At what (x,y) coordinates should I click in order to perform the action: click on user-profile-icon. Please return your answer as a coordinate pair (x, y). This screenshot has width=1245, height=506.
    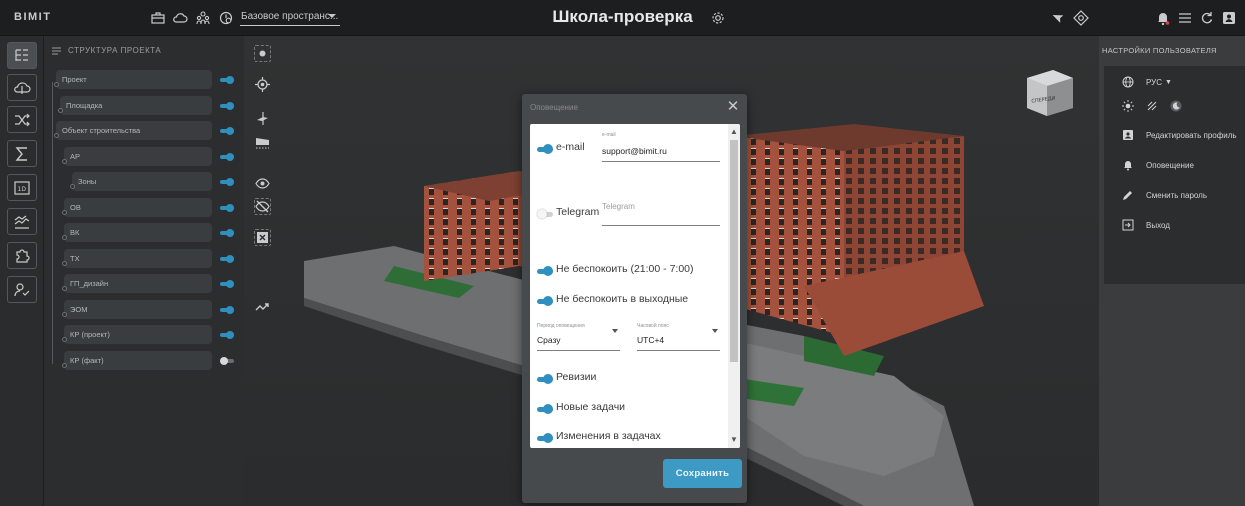
    Looking at the image, I should click on (1229, 18).